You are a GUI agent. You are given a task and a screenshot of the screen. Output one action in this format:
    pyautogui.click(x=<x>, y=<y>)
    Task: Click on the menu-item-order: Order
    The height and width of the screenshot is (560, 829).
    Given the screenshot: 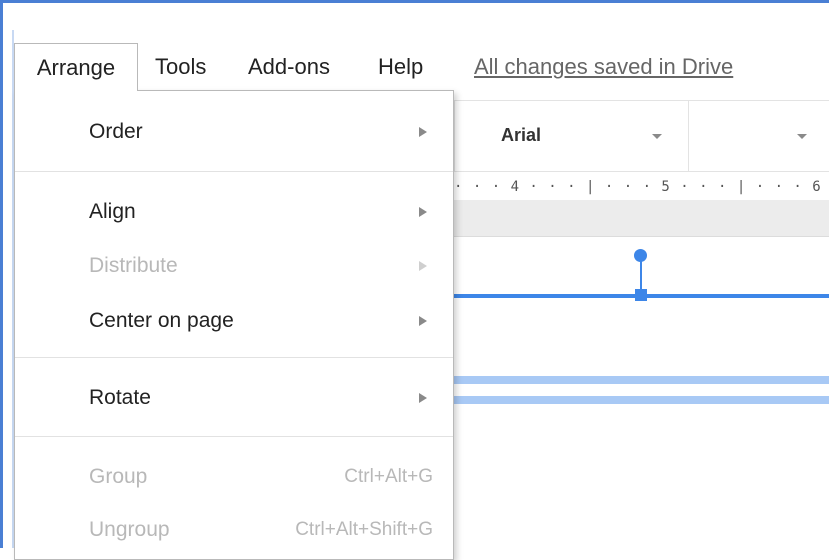 What is the action you would take?
    pyautogui.click(x=234, y=133)
    